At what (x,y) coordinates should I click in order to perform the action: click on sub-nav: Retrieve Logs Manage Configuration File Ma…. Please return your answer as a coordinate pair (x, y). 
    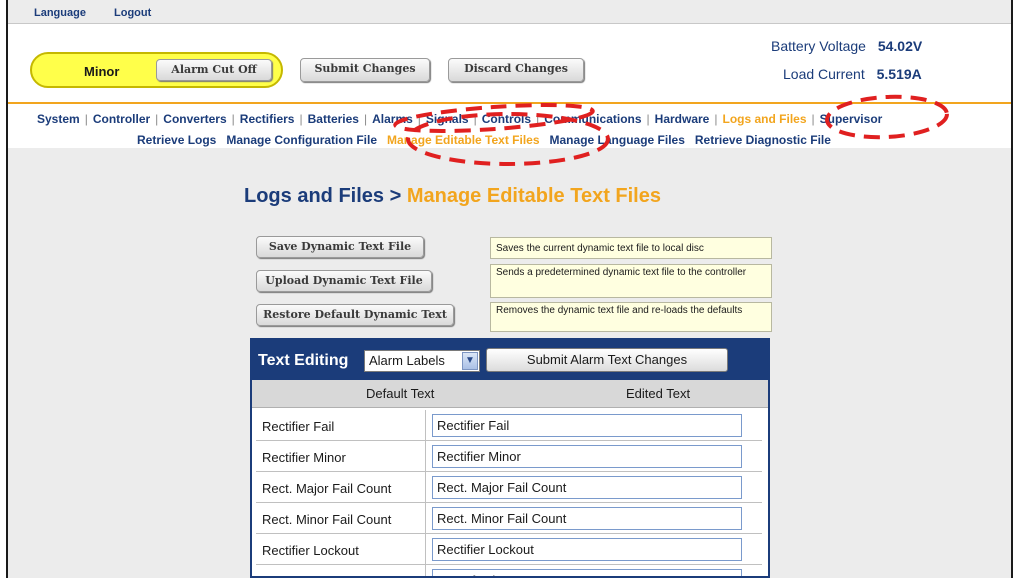
    Looking at the image, I should click on (484, 140).